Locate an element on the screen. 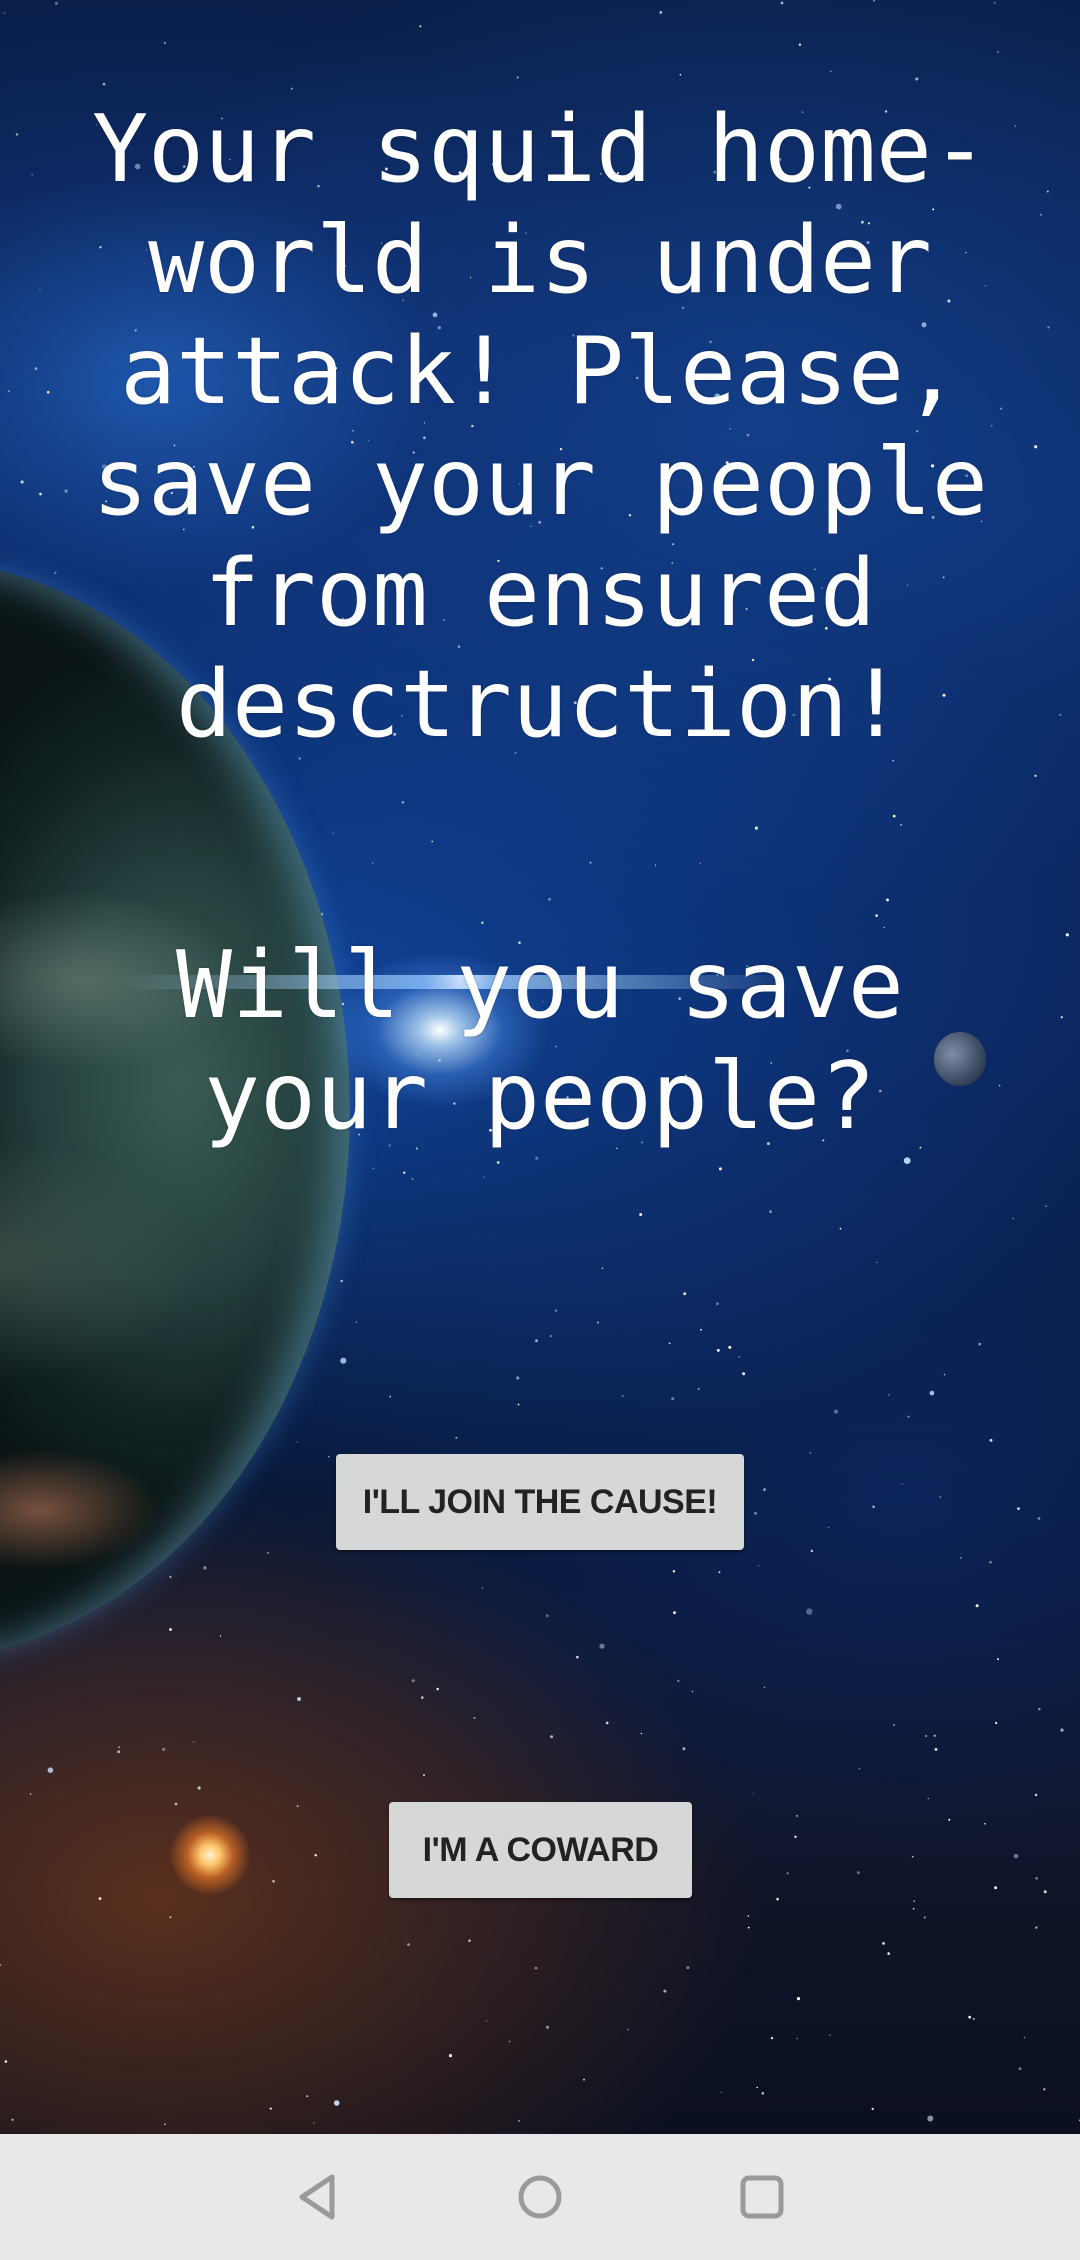 This screenshot has height=2260, width=1080. distant-sun is located at coordinates (210, 1855).